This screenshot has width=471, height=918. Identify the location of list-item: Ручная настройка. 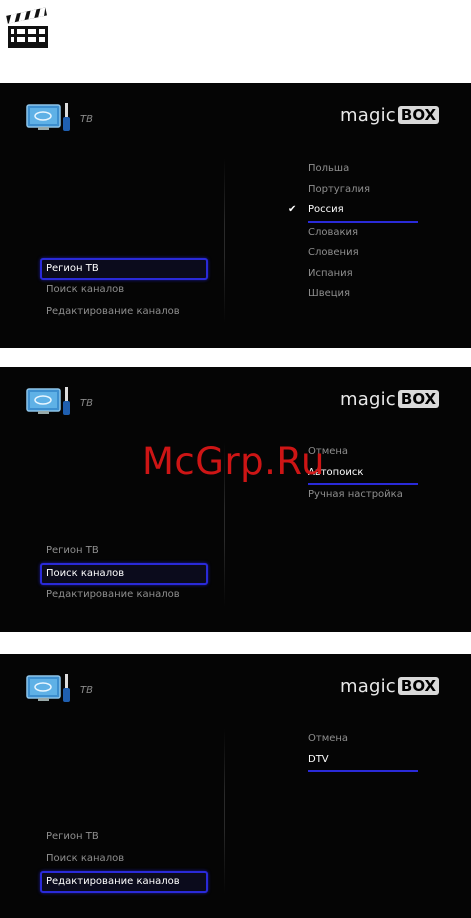
(363, 495).